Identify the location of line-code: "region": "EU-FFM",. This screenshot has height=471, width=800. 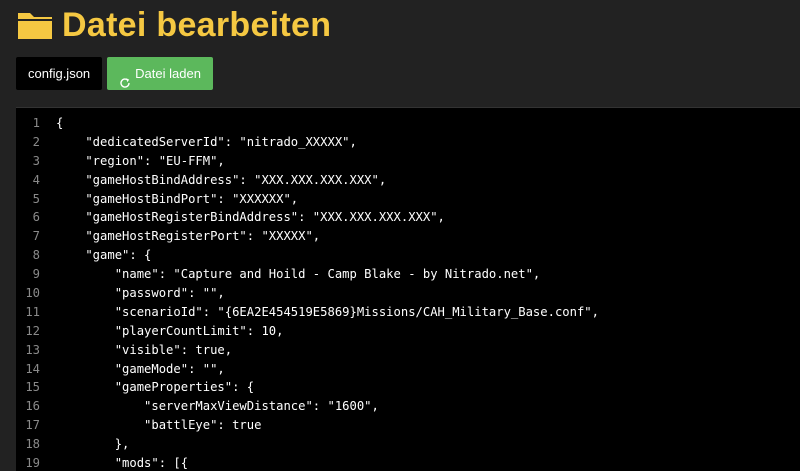
(140, 161).